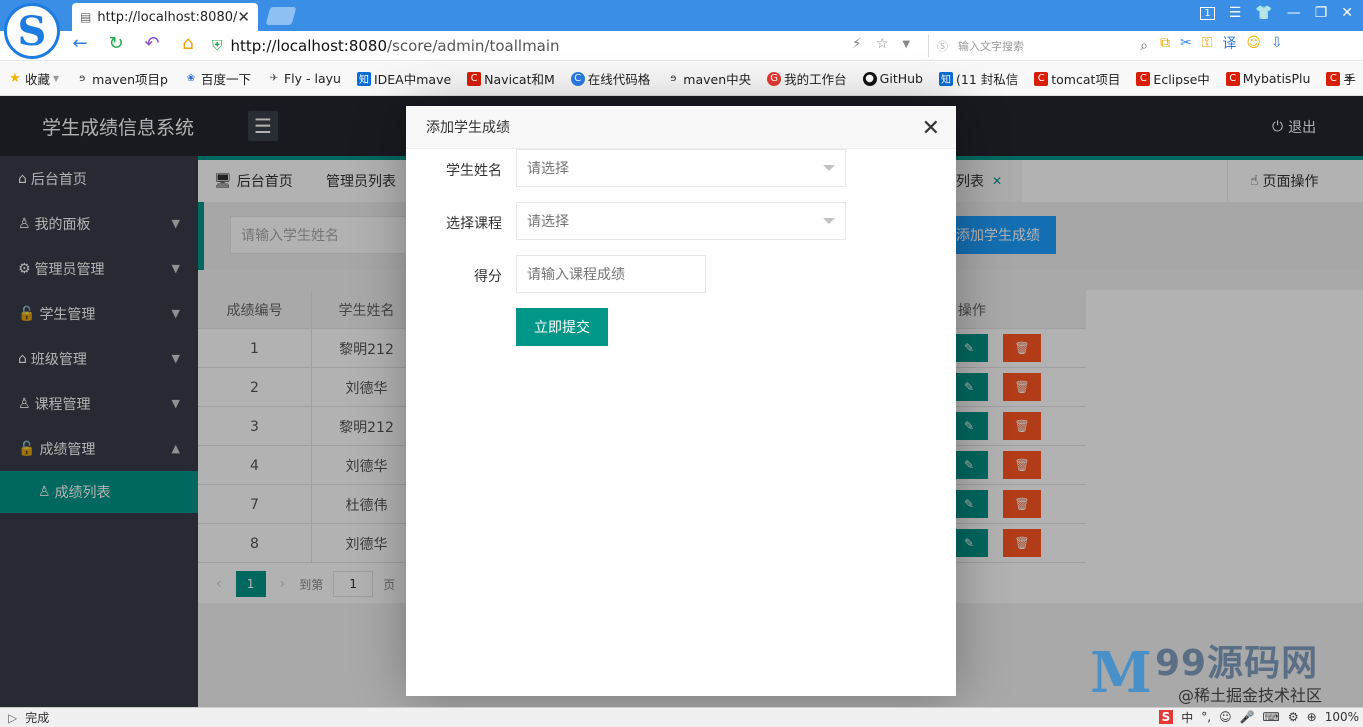 This screenshot has height=727, width=1363. Describe the element at coordinates (717, 79) in the screenshot. I see `bookmark-label: maven中央` at that location.